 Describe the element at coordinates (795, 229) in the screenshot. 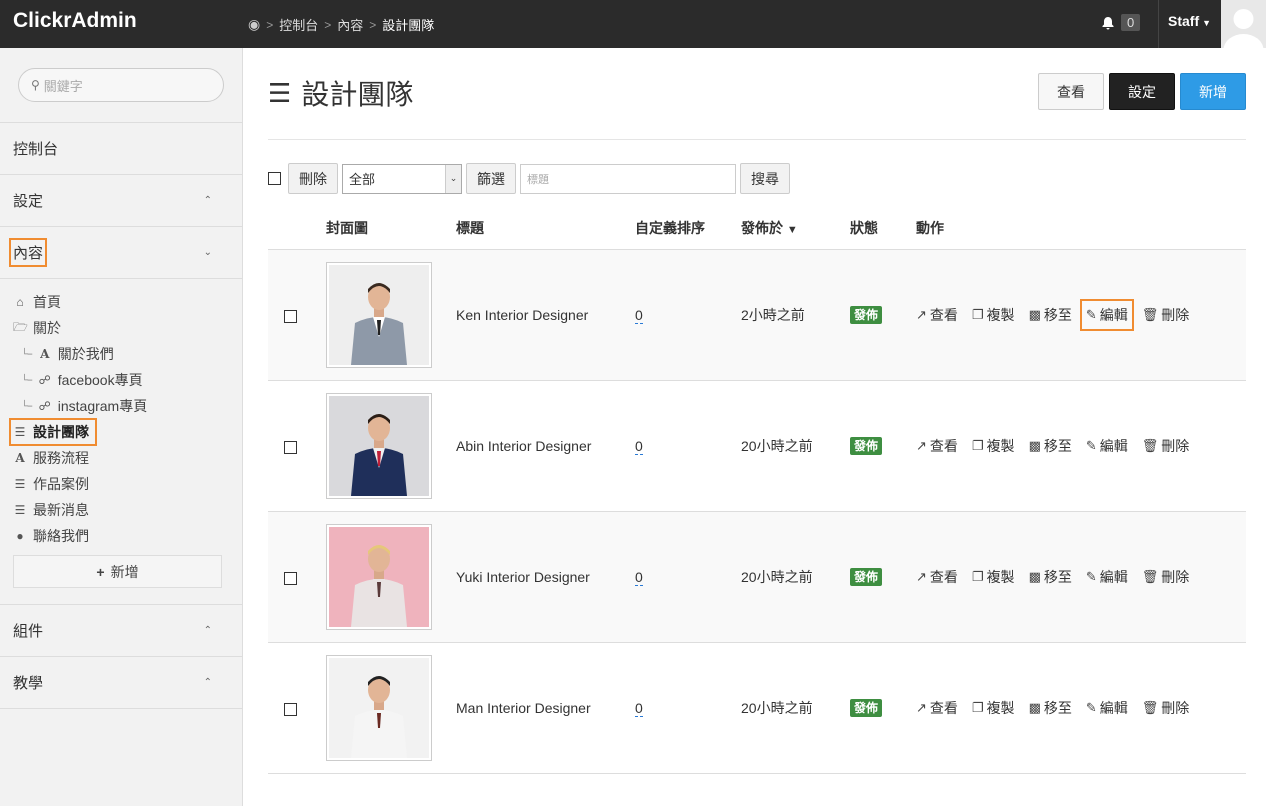

I see `col-published: 發佈於 ▼` at that location.